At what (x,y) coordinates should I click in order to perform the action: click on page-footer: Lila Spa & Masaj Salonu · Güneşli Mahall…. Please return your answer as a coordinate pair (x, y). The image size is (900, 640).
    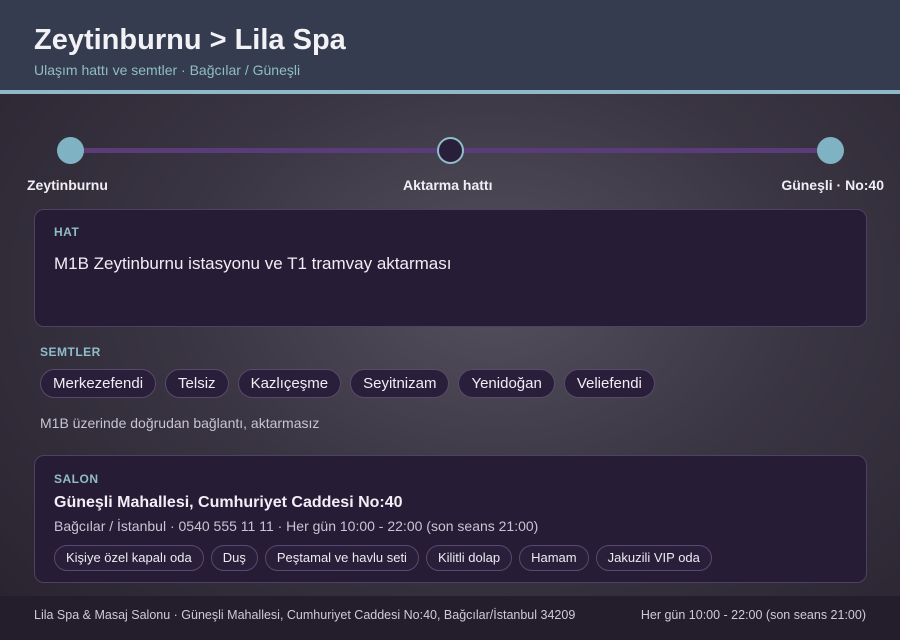
    Looking at the image, I should click on (450, 618).